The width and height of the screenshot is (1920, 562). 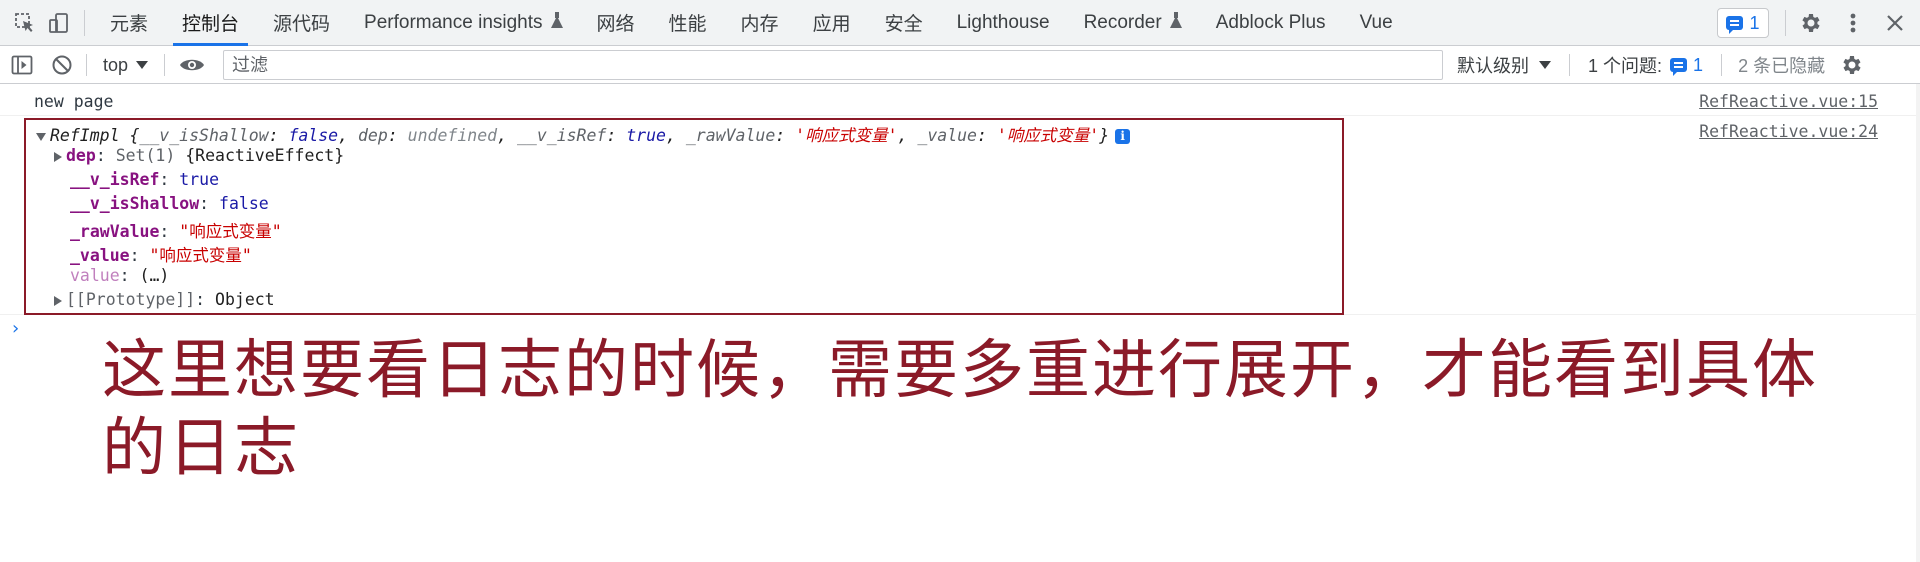 I want to click on info-icon: i, so click(x=1123, y=136).